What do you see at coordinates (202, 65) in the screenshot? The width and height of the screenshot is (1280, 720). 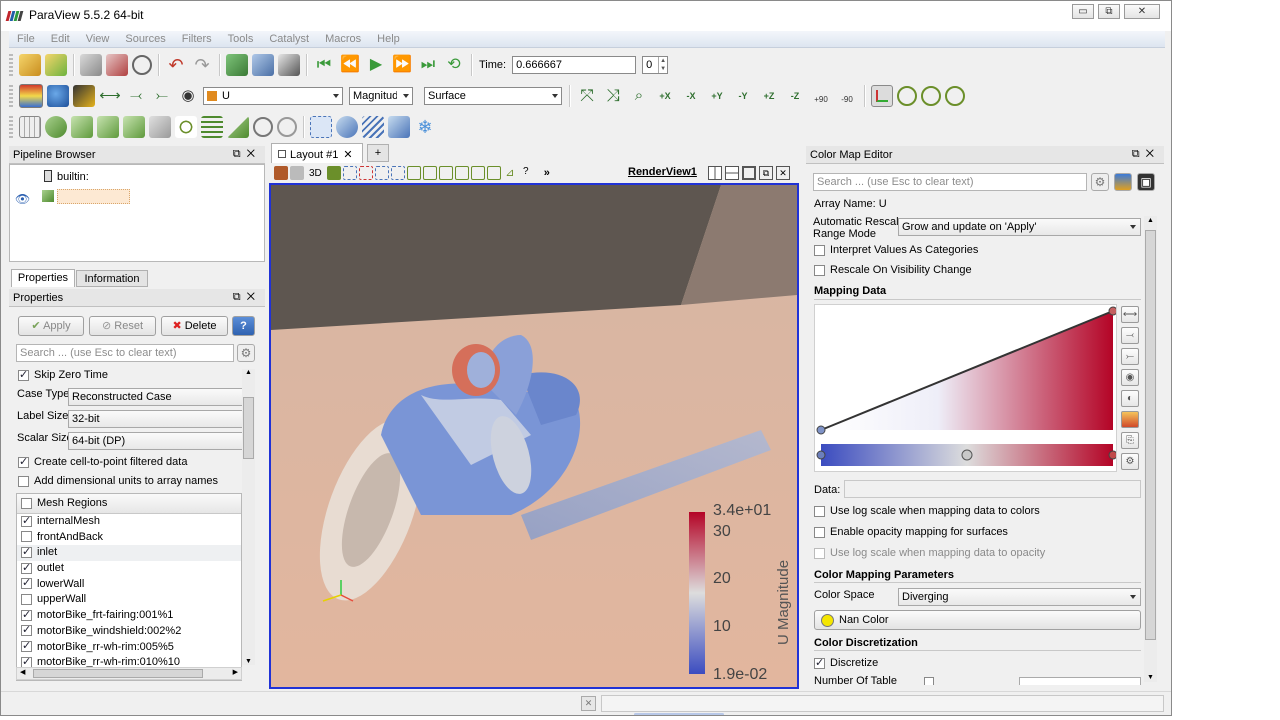 I see `redo-icon: ↷` at bounding box center [202, 65].